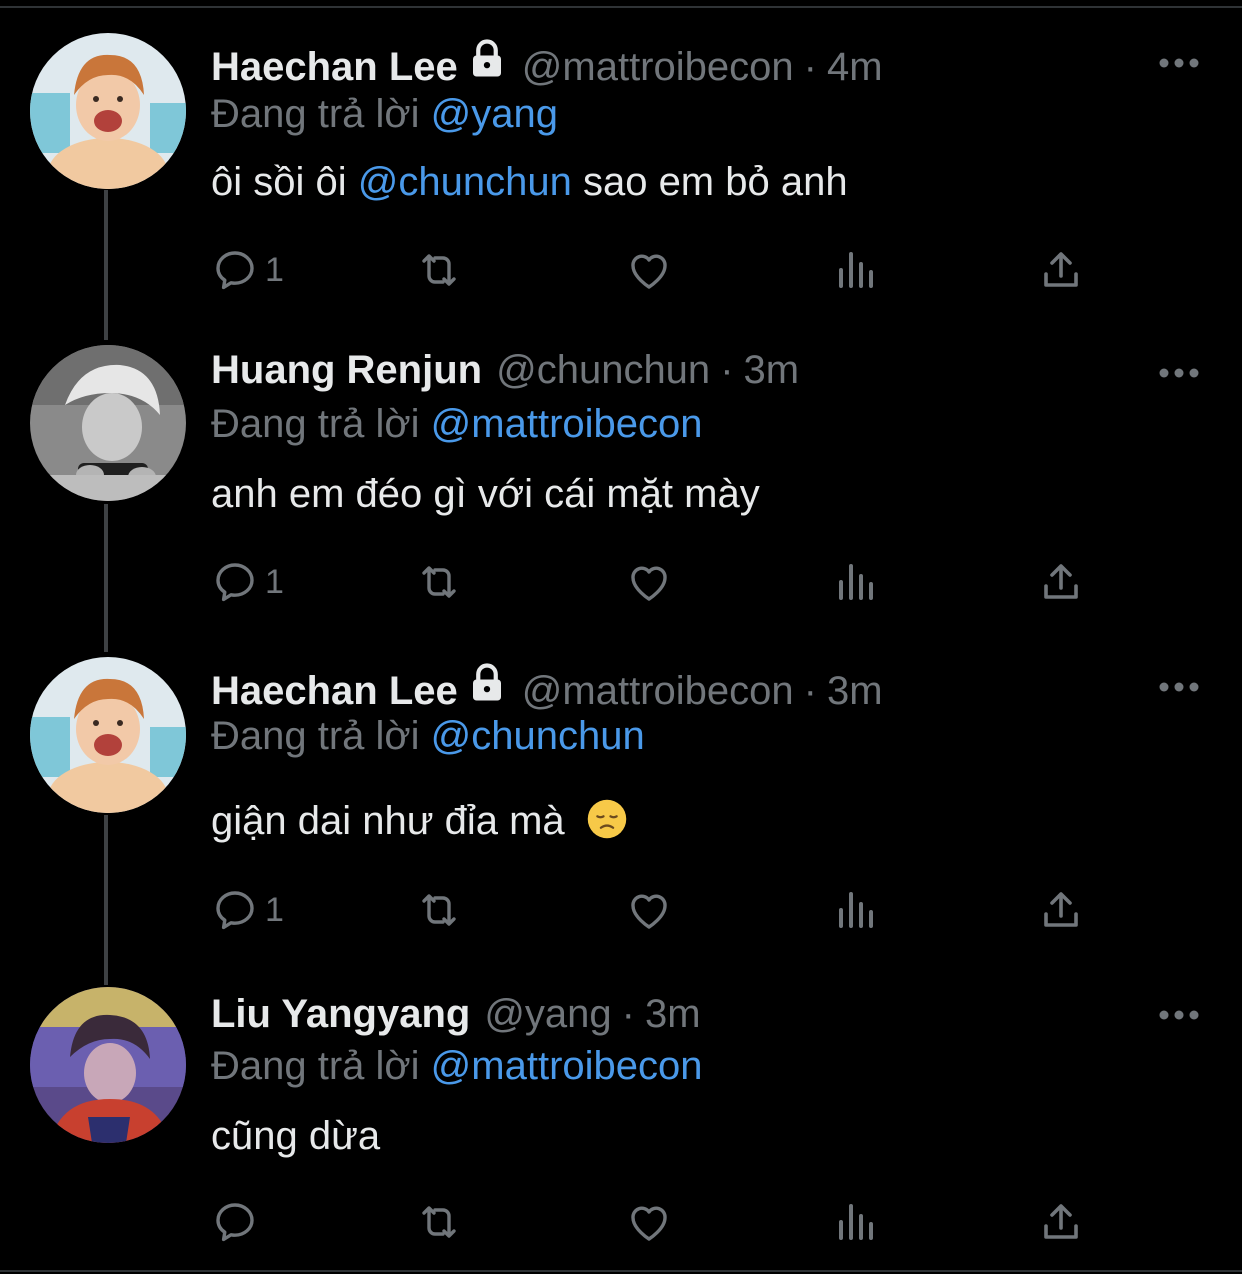 The height and width of the screenshot is (1274, 1242). What do you see at coordinates (538, 736) in the screenshot?
I see `reply-to-mention: @chunchun` at bounding box center [538, 736].